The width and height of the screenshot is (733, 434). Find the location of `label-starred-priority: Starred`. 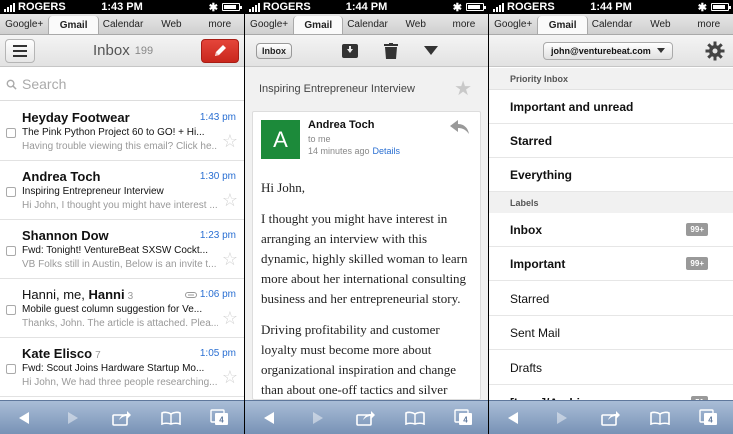

label-starred-priority: Starred is located at coordinates (611, 141).